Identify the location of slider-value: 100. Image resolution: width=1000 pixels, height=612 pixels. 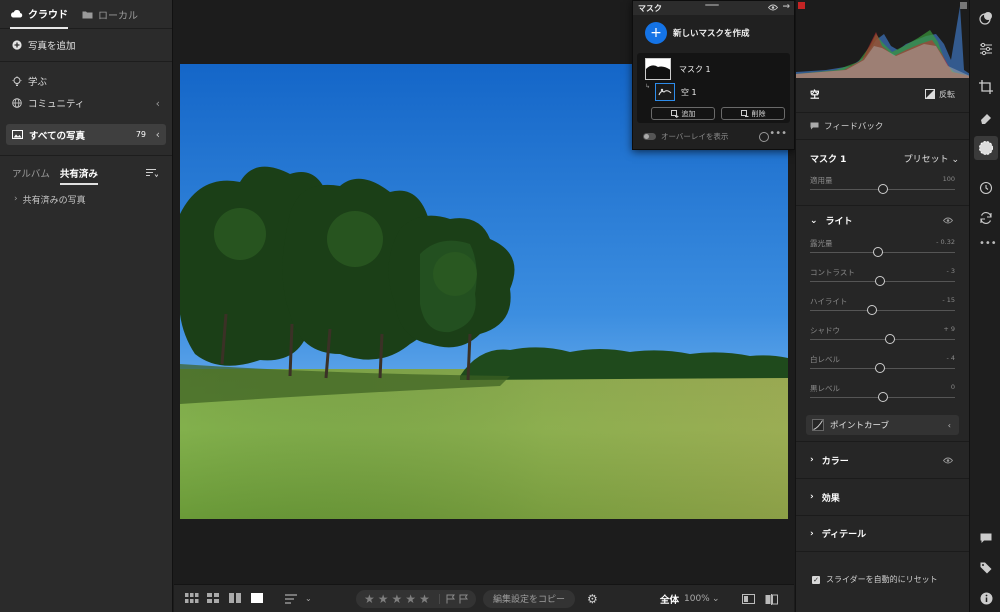
(949, 179).